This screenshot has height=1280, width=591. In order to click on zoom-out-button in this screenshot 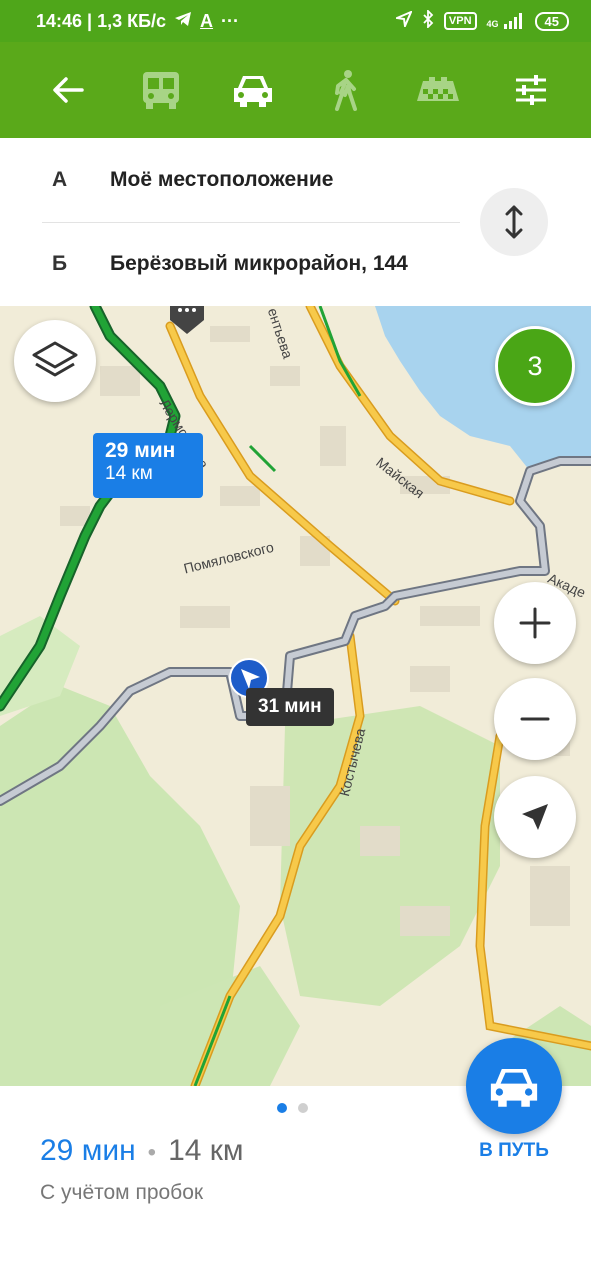, I will do `click(535, 719)`.